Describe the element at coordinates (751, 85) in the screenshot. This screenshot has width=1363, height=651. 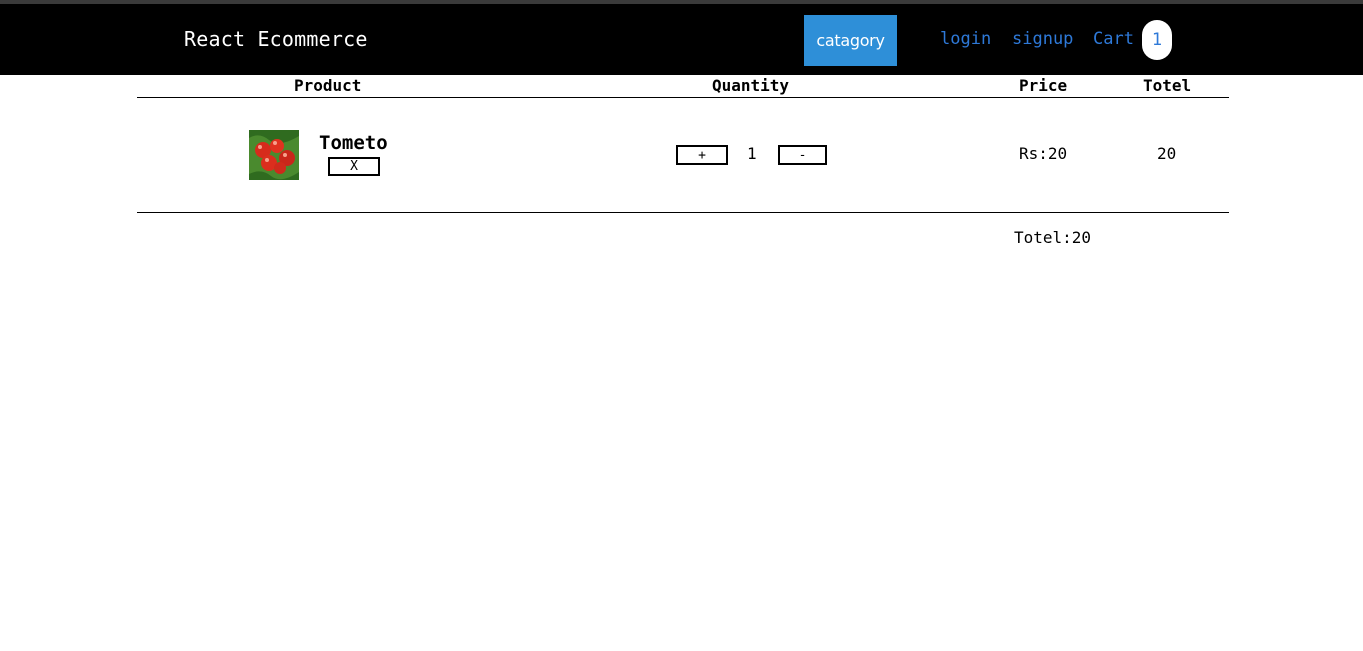
I see `header-quantity: Quantity` at that location.